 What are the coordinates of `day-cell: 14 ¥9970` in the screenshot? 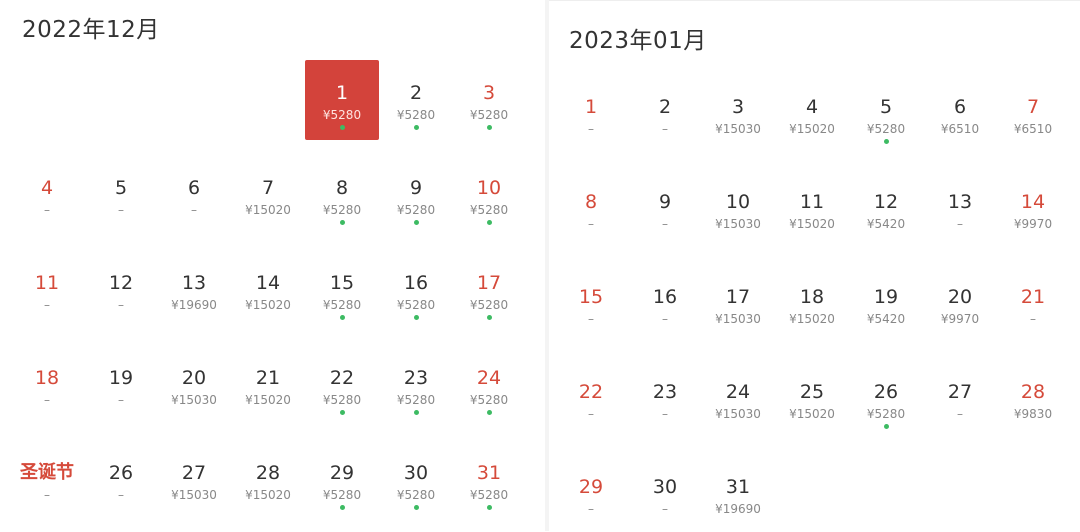 It's located at (1033, 209).